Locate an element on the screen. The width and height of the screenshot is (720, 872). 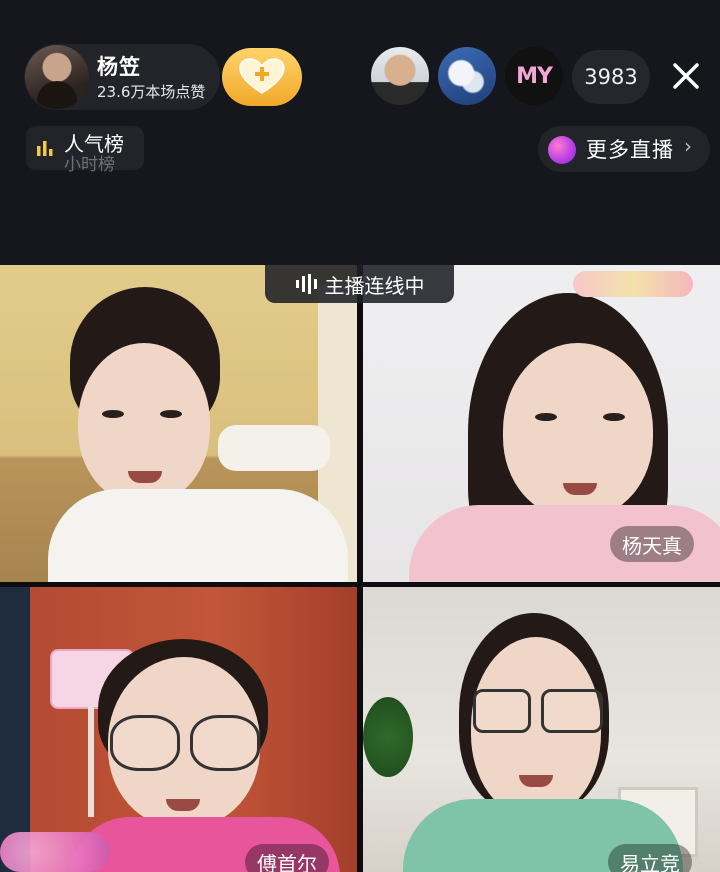
guest-name-3: 傅首尔 is located at coordinates (287, 861).